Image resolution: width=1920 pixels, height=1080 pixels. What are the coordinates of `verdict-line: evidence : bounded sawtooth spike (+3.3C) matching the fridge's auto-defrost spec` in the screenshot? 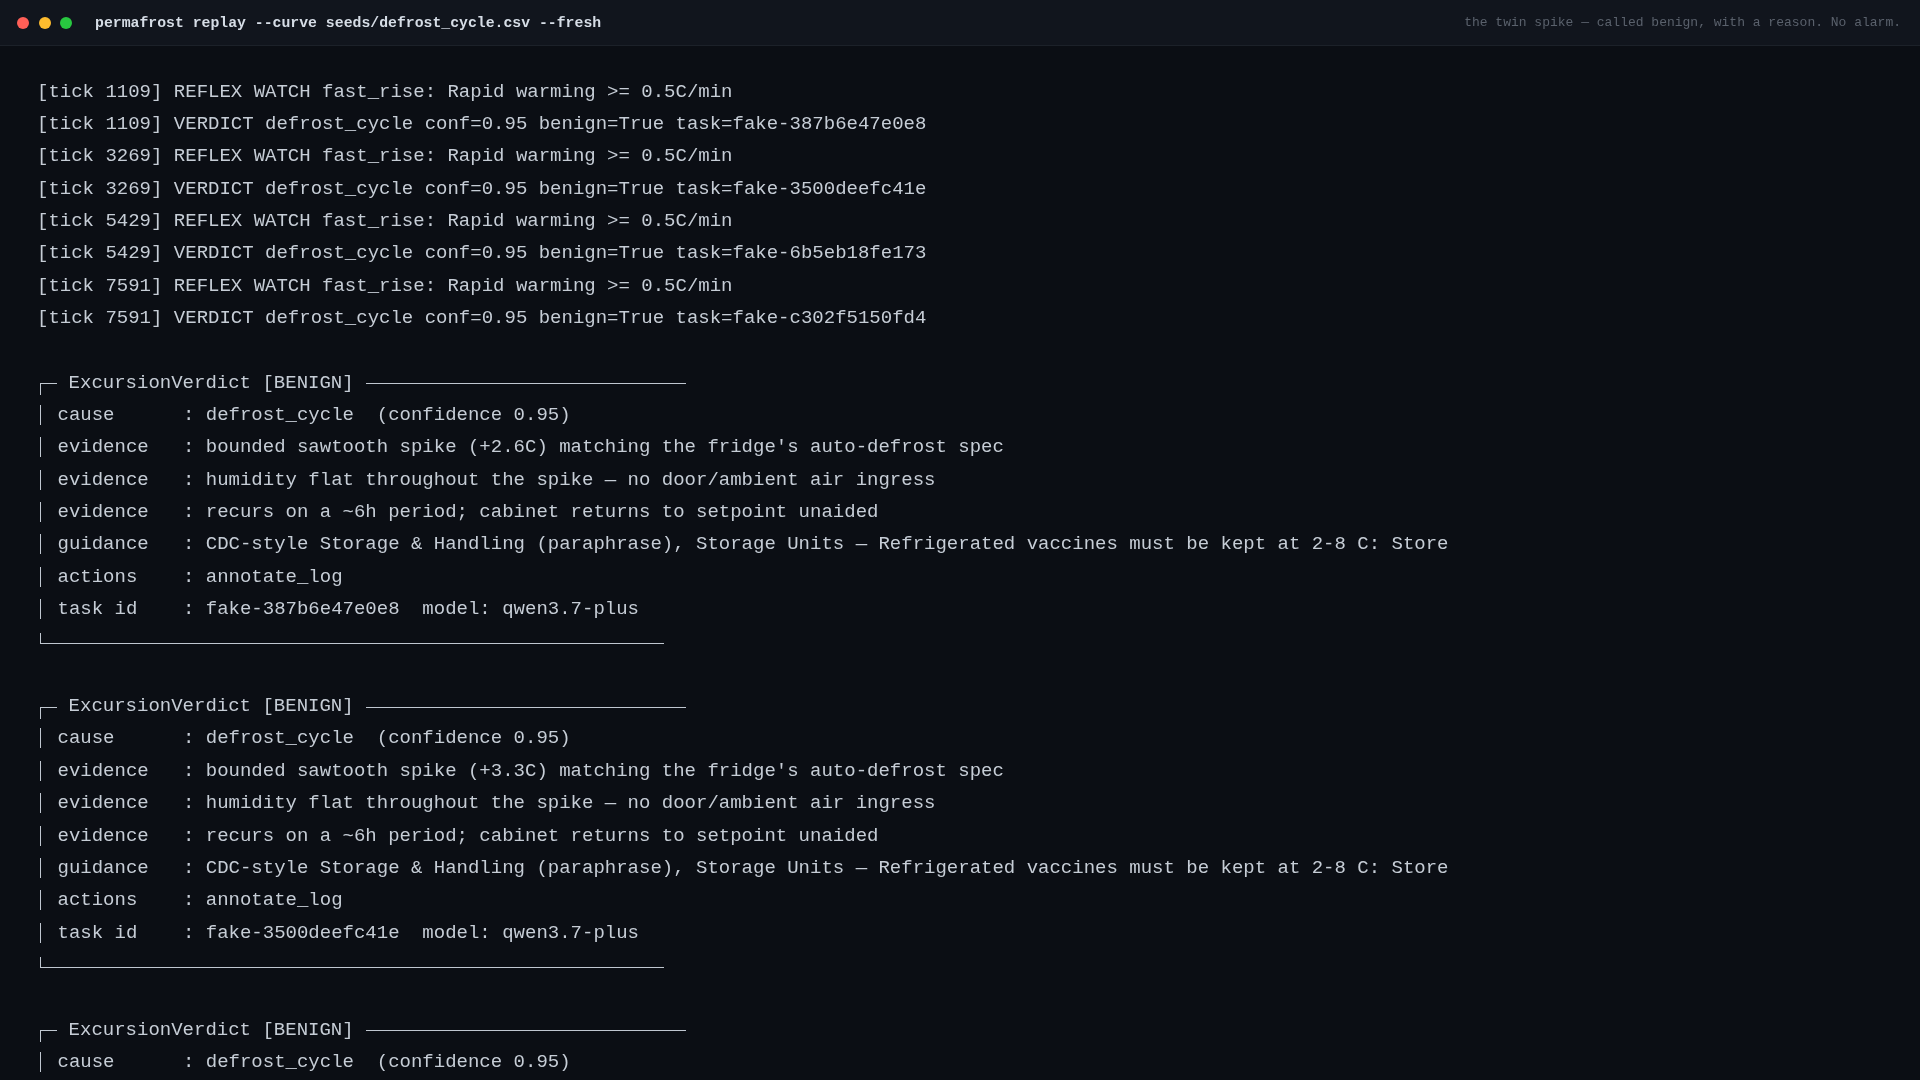 It's located at (530, 771).